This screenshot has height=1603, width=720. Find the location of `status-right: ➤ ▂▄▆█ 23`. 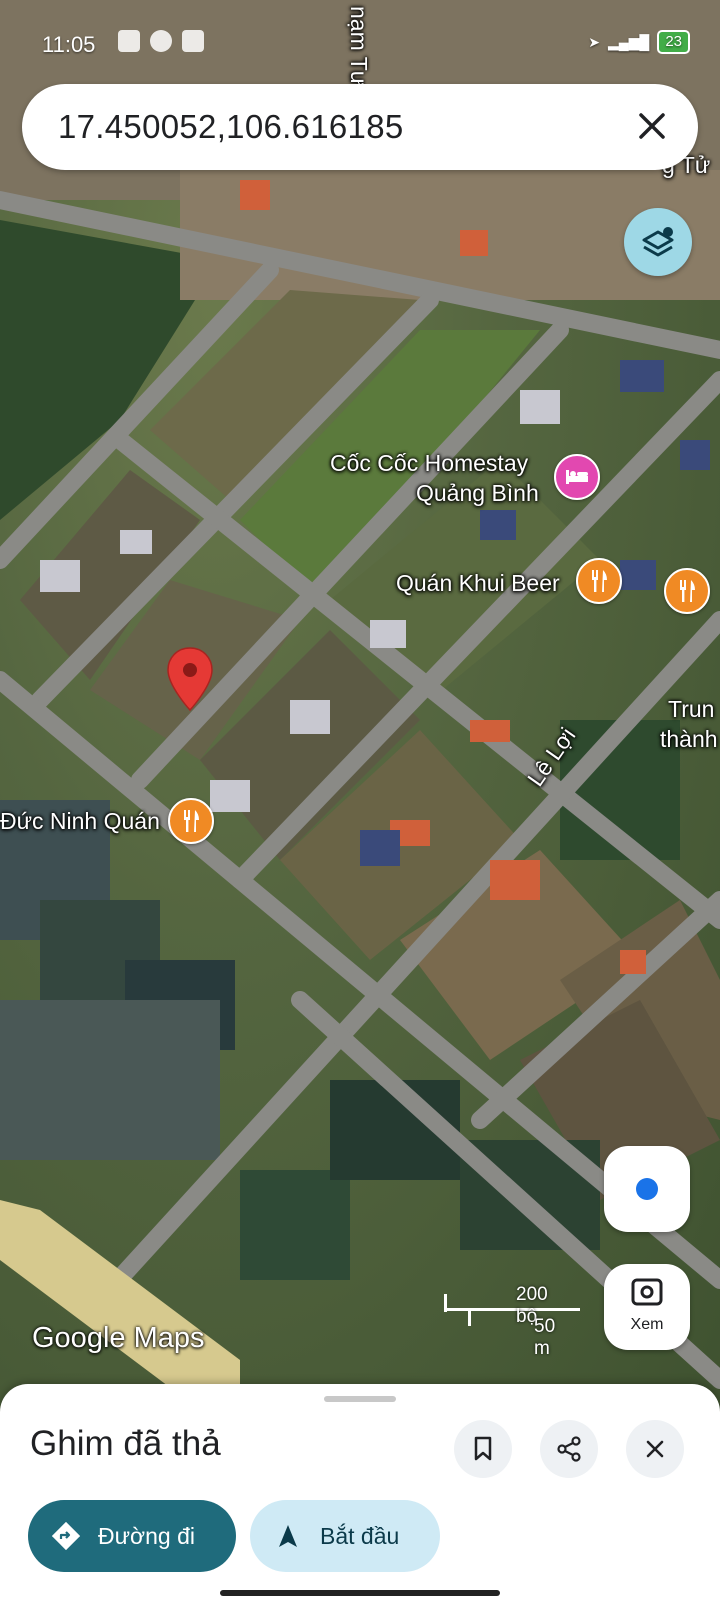

status-right: ➤ ▂▄▆█ 23 is located at coordinates (639, 42).